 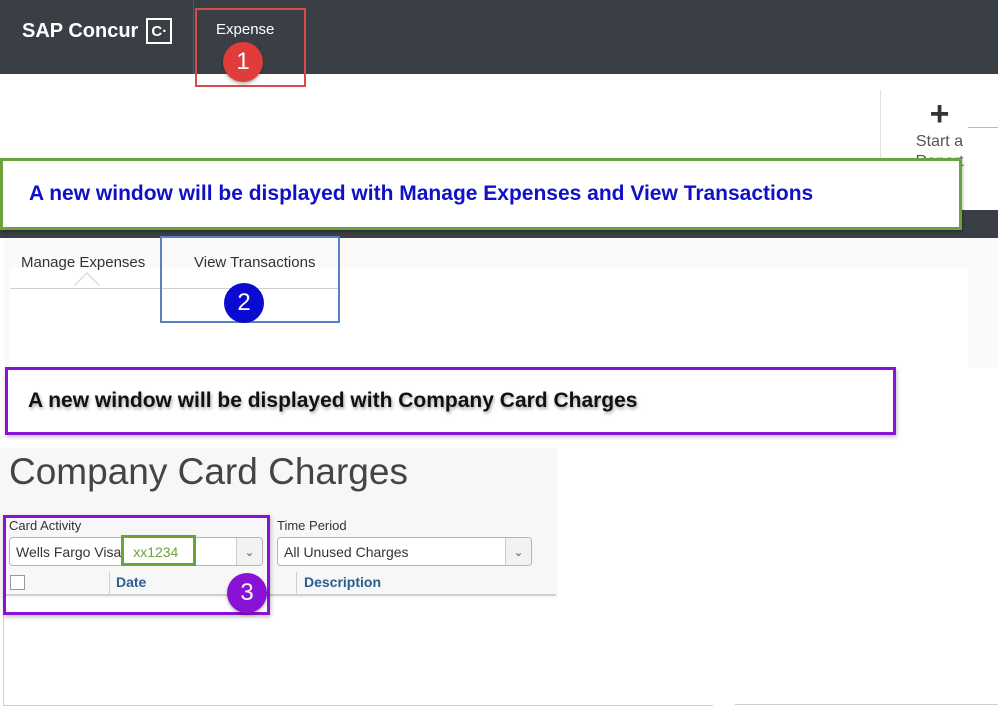 What do you see at coordinates (80, 30) in the screenshot?
I see `brand-name: SAP Concur` at bounding box center [80, 30].